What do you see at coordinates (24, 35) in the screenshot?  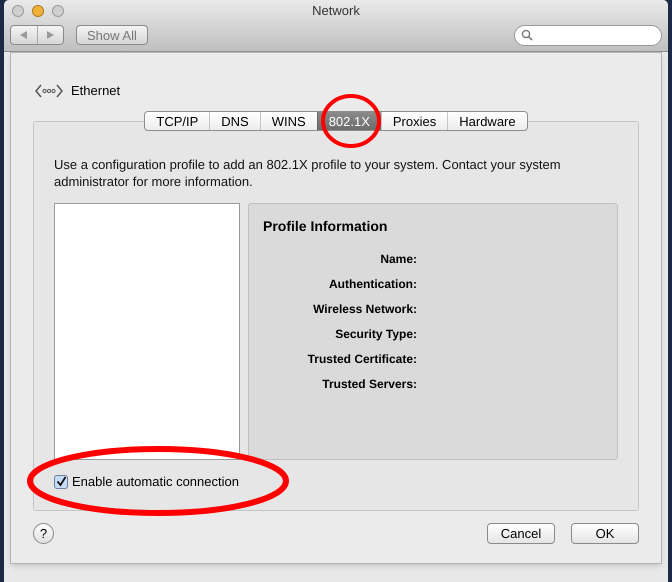 I see `back-arrow-icon` at bounding box center [24, 35].